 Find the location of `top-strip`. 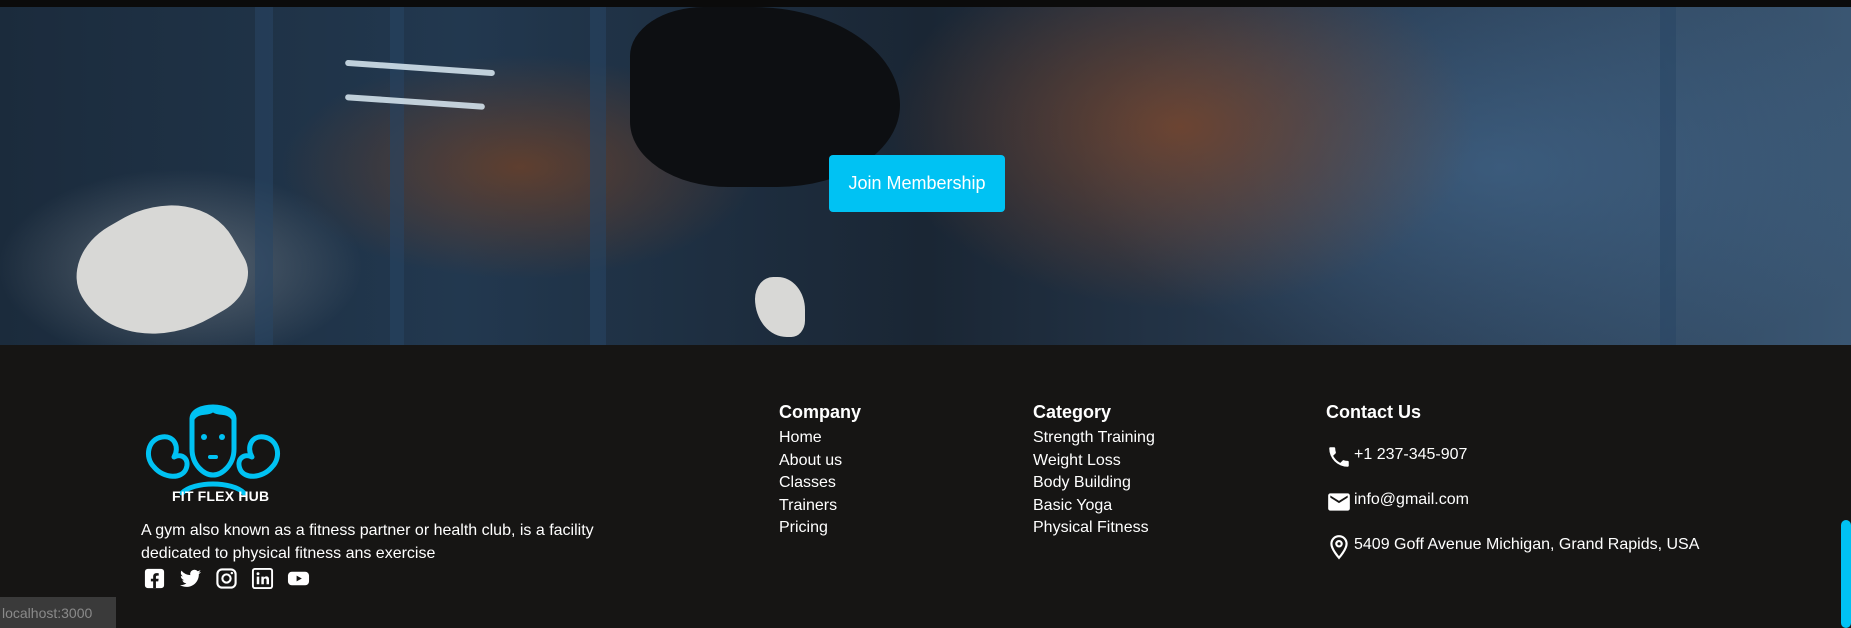

top-strip is located at coordinates (925, 3).